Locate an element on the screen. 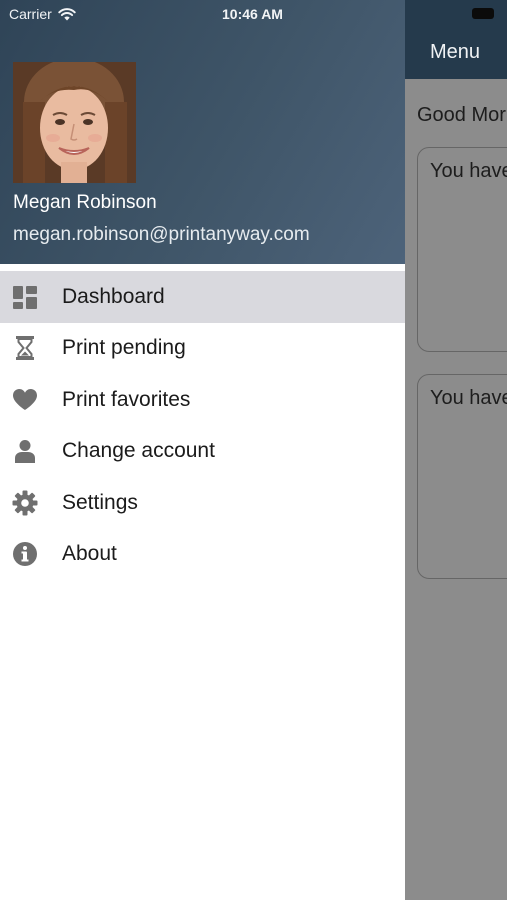 The image size is (507, 900). menu-item-label: Change account is located at coordinates (138, 451).